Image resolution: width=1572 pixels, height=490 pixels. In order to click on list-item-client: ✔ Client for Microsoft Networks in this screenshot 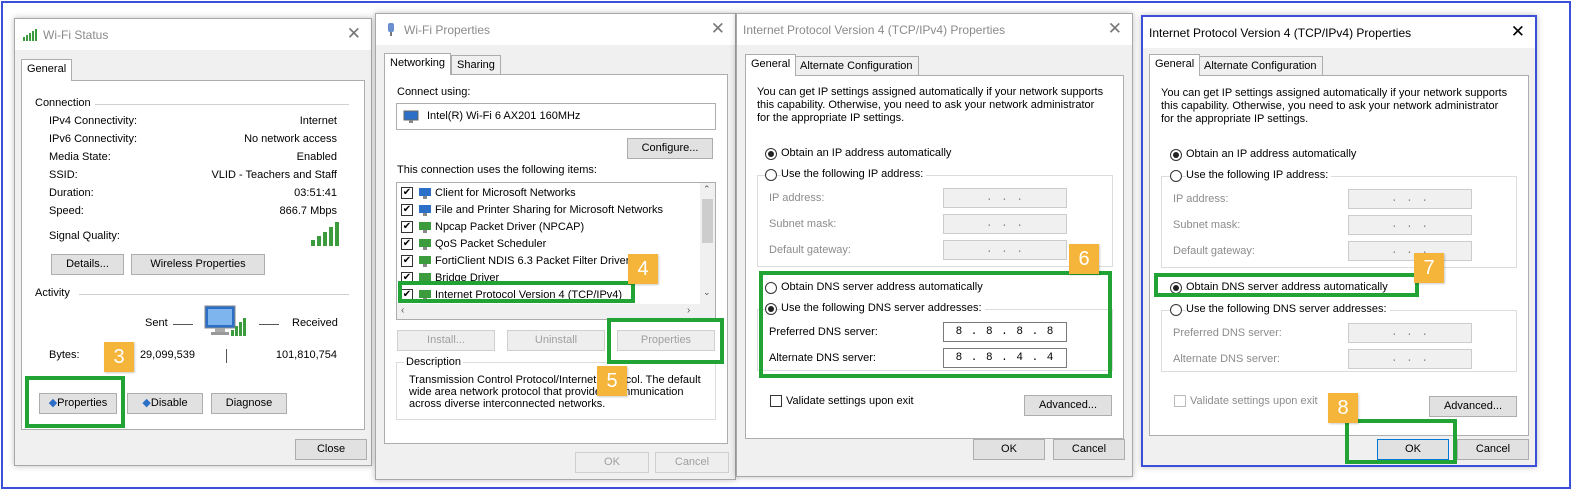, I will do `click(549, 193)`.